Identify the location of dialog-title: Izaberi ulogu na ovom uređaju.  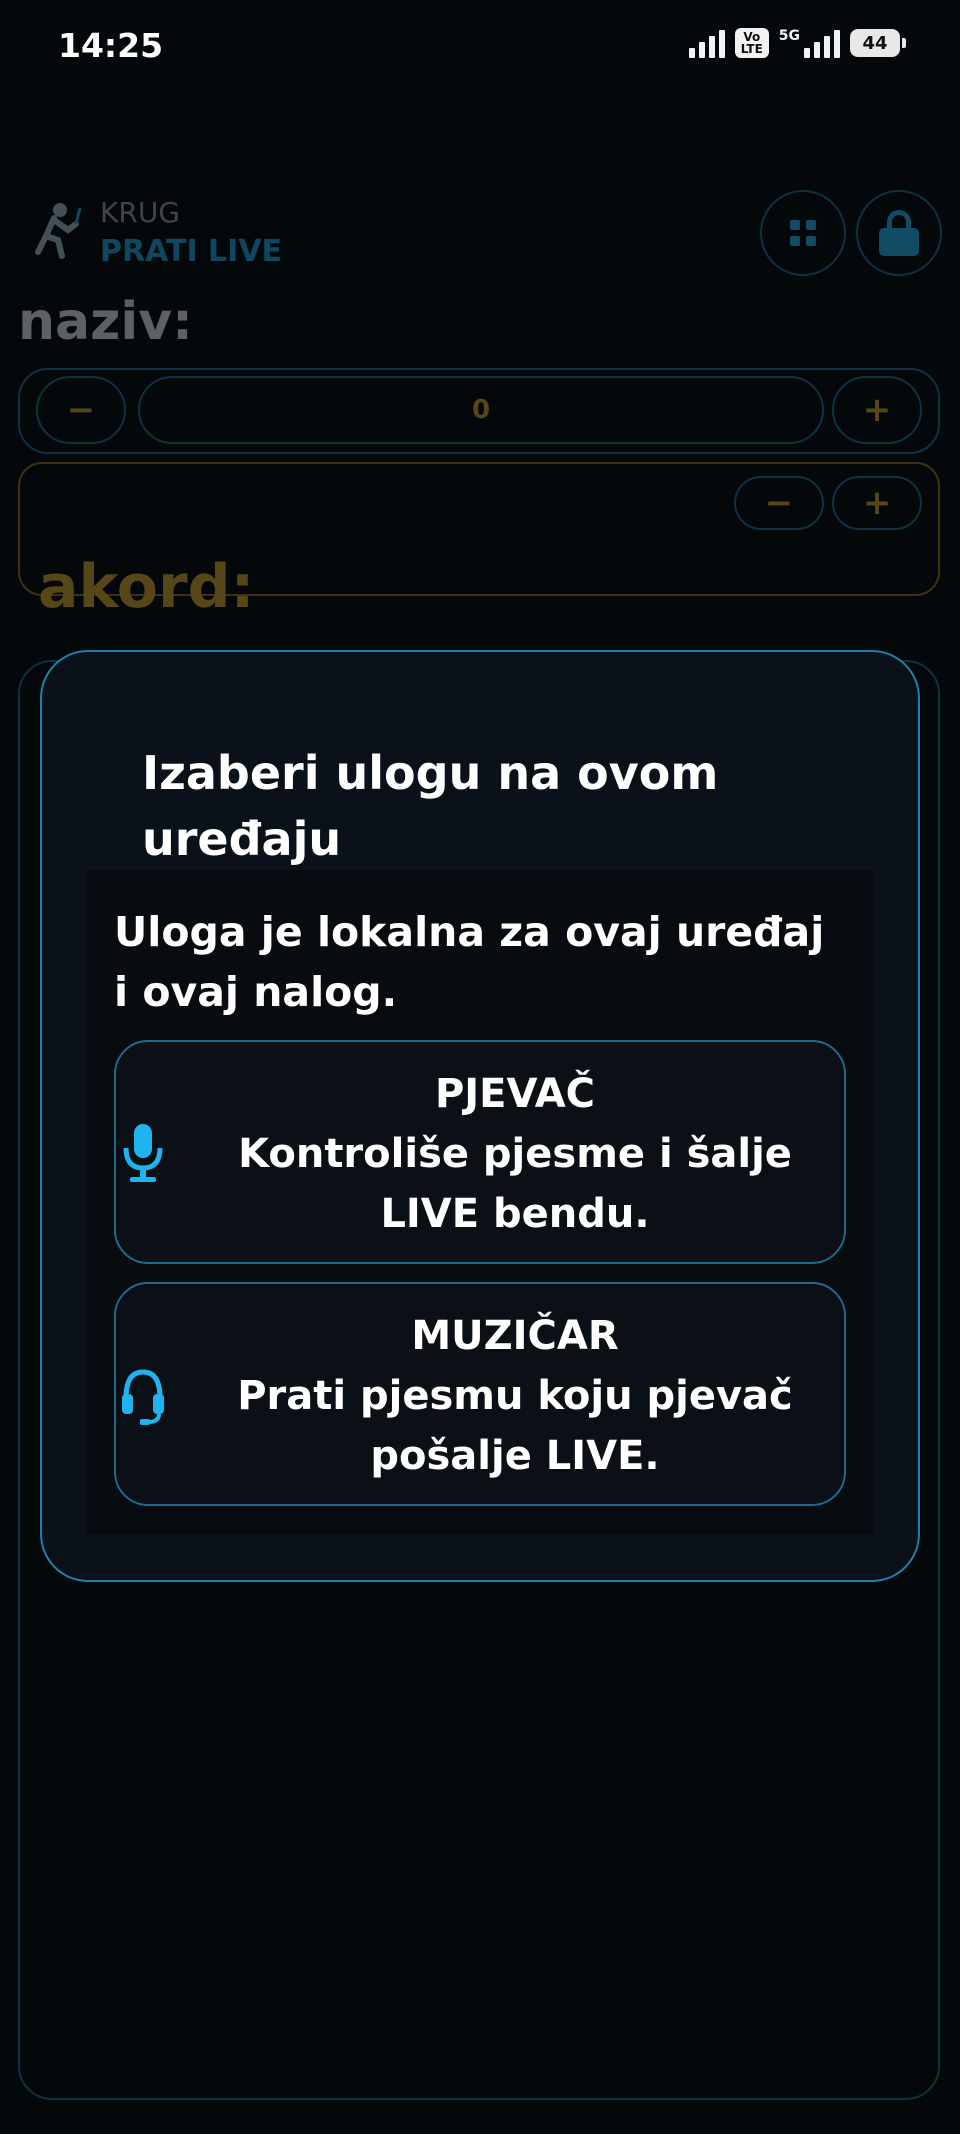
(430, 806).